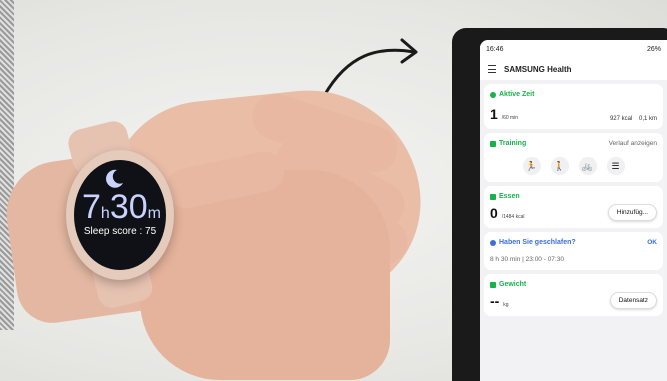  What do you see at coordinates (653, 49) in the screenshot?
I see `status-battery: 26%` at bounding box center [653, 49].